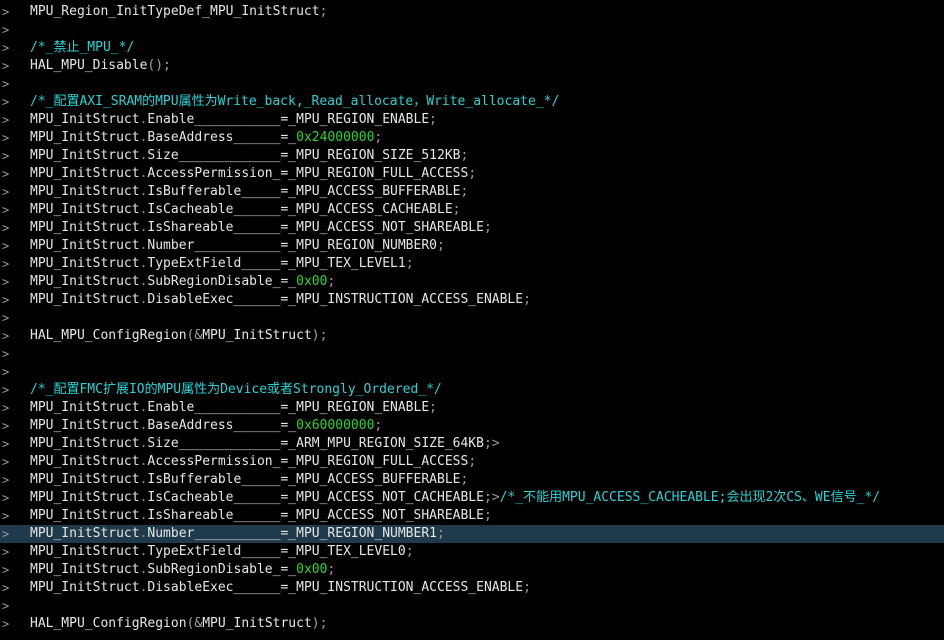 The width and height of the screenshot is (944, 640). Describe the element at coordinates (472, 12) in the screenshot. I see `code-line: > MPU_Region_InitTypeDef_MPU_InitStruct;` at that location.